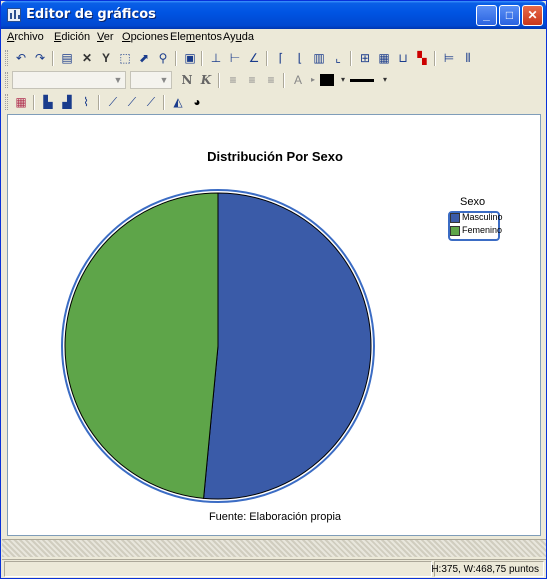  Describe the element at coordinates (403, 58) in the screenshot. I see `bar-outline-icon: ⊔` at that location.